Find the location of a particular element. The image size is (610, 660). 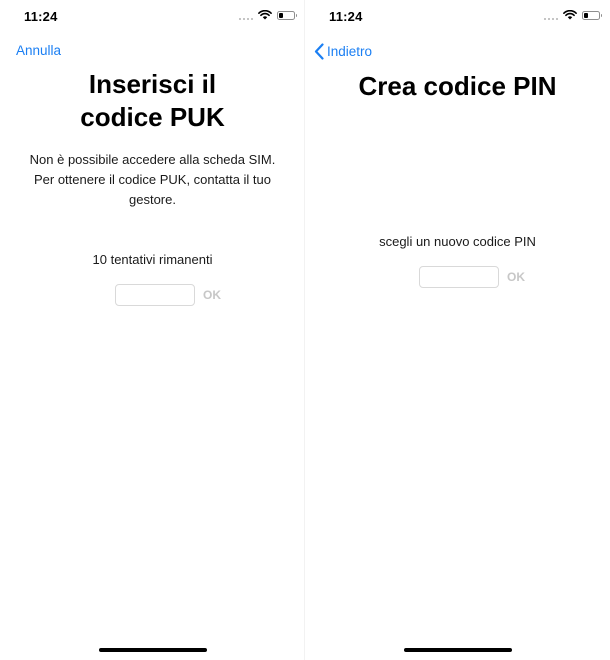

attempts-remaining: 10 tentativi rimanenti is located at coordinates (152, 259).